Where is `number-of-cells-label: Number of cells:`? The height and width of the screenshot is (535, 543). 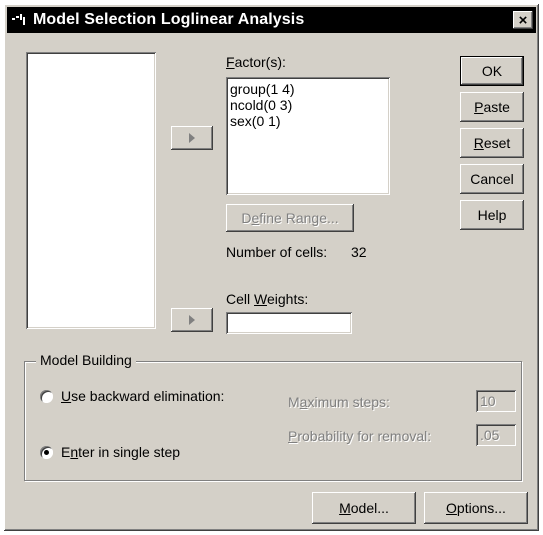
number-of-cells-label: Number of cells: is located at coordinates (277, 252).